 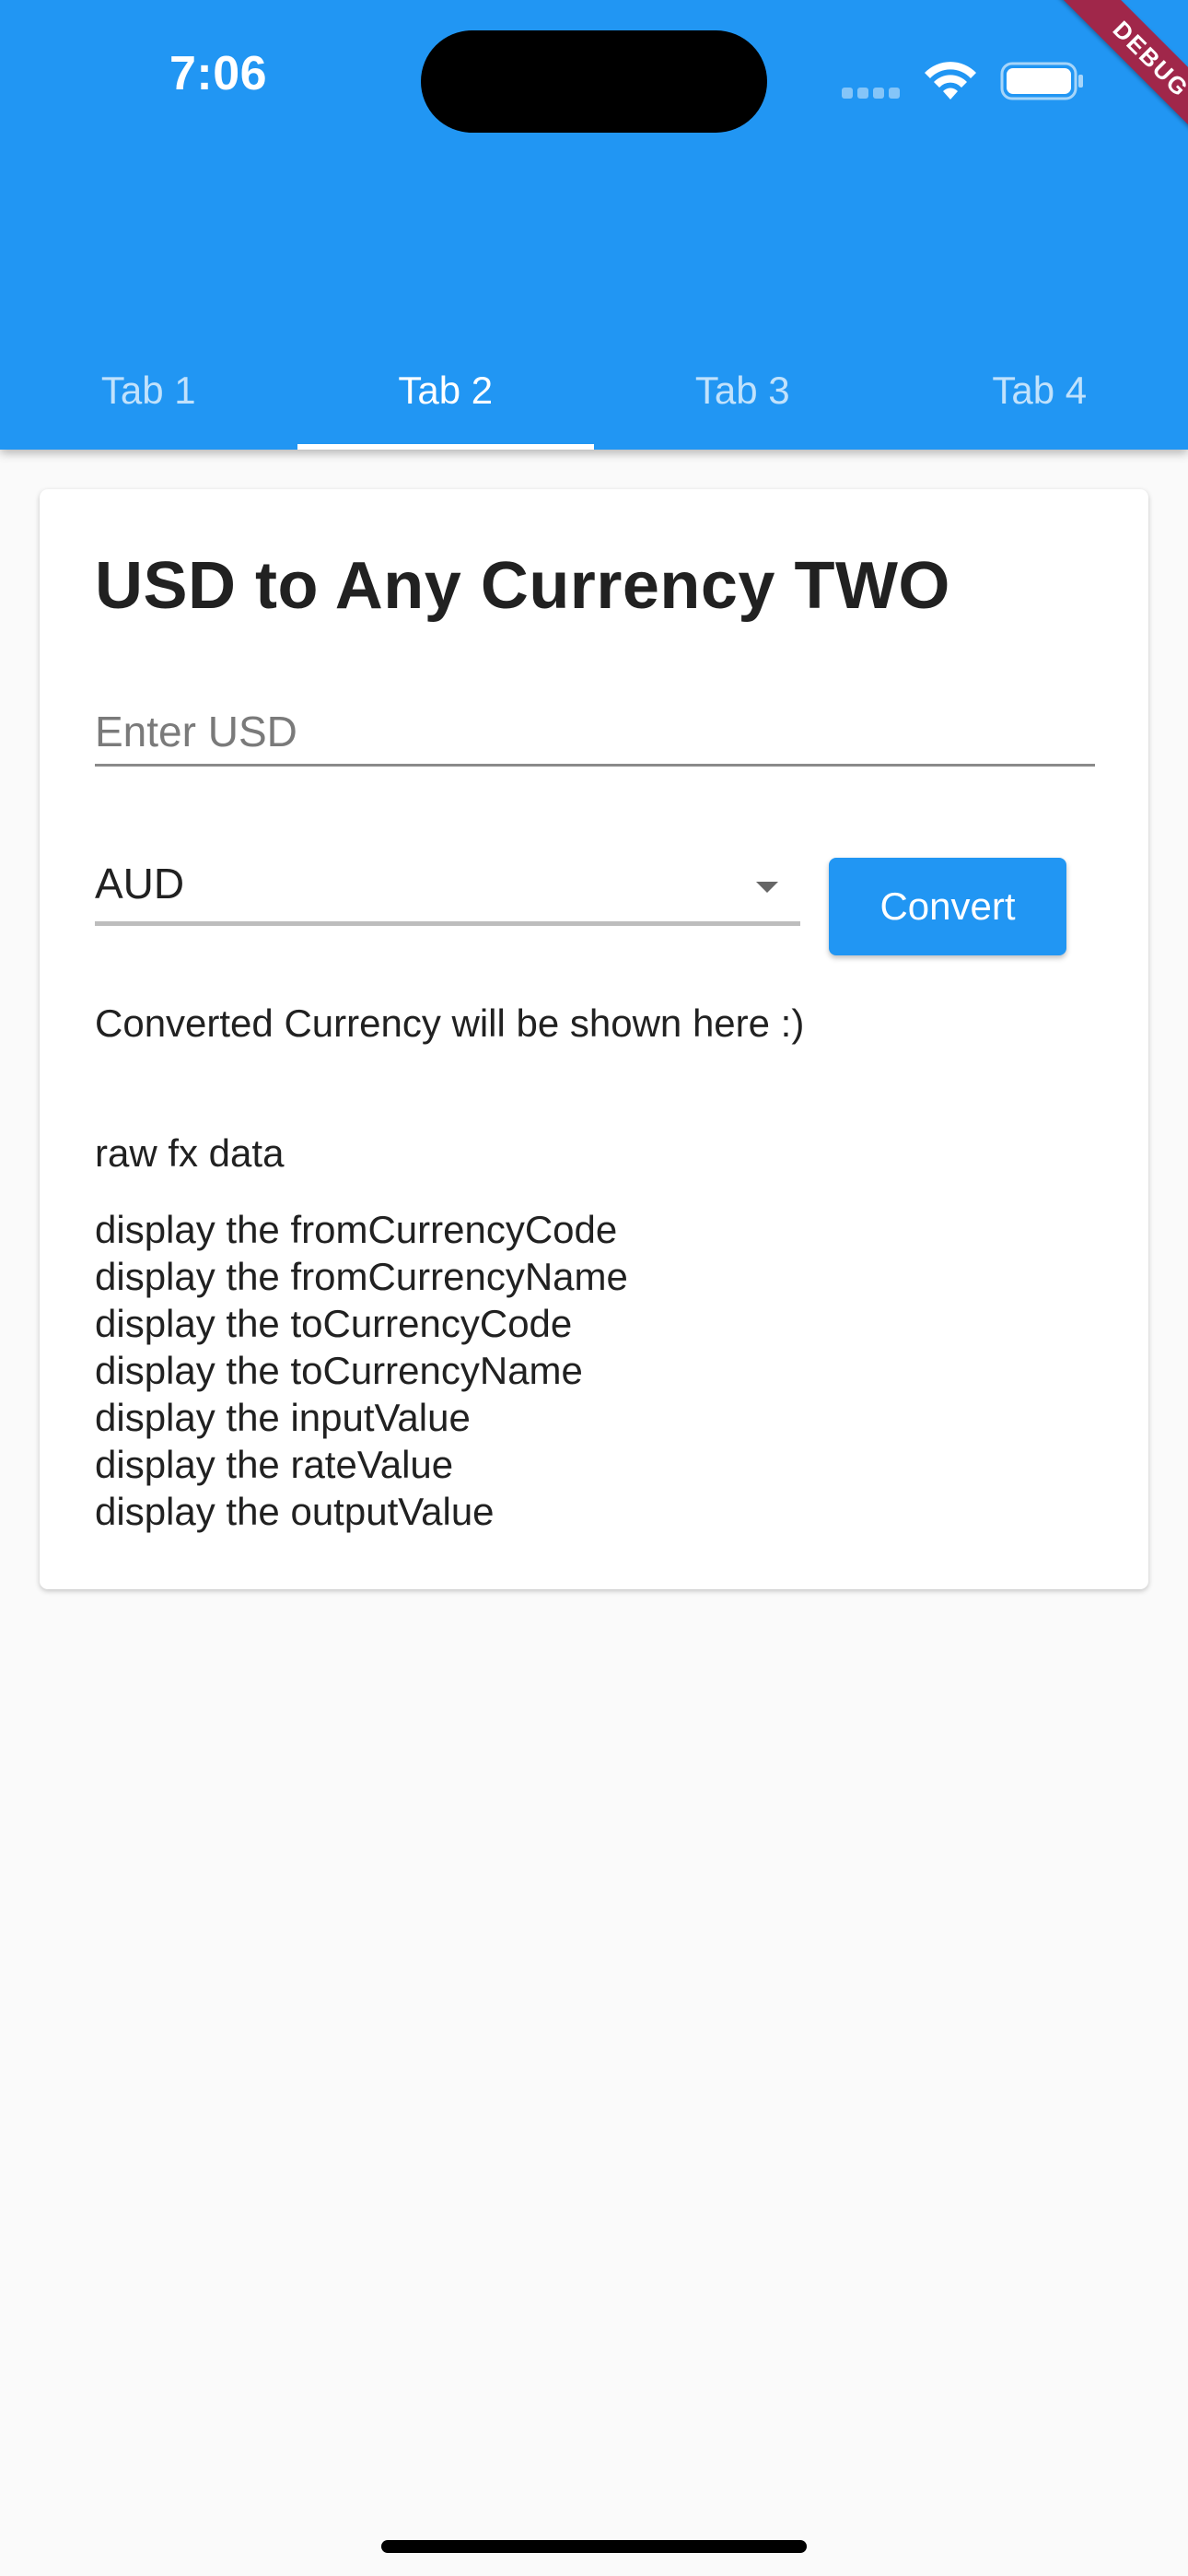 I want to click on raw-line-rate-value: display the rateValue, so click(x=274, y=1464).